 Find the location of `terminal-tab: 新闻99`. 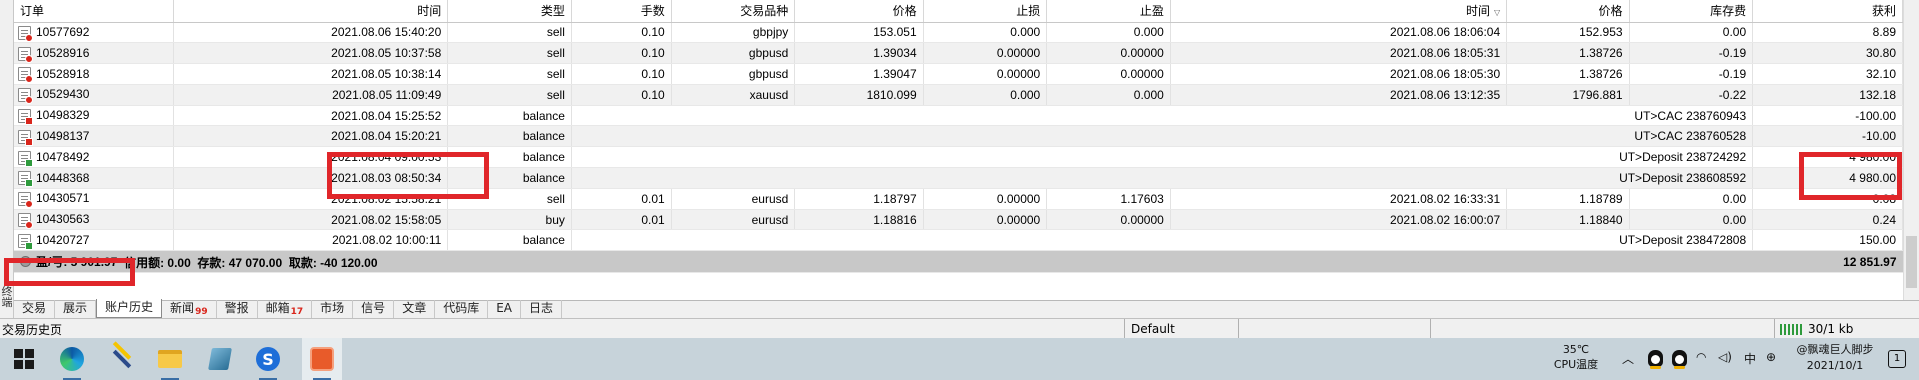

terminal-tab: 新闻99 is located at coordinates (189, 309).